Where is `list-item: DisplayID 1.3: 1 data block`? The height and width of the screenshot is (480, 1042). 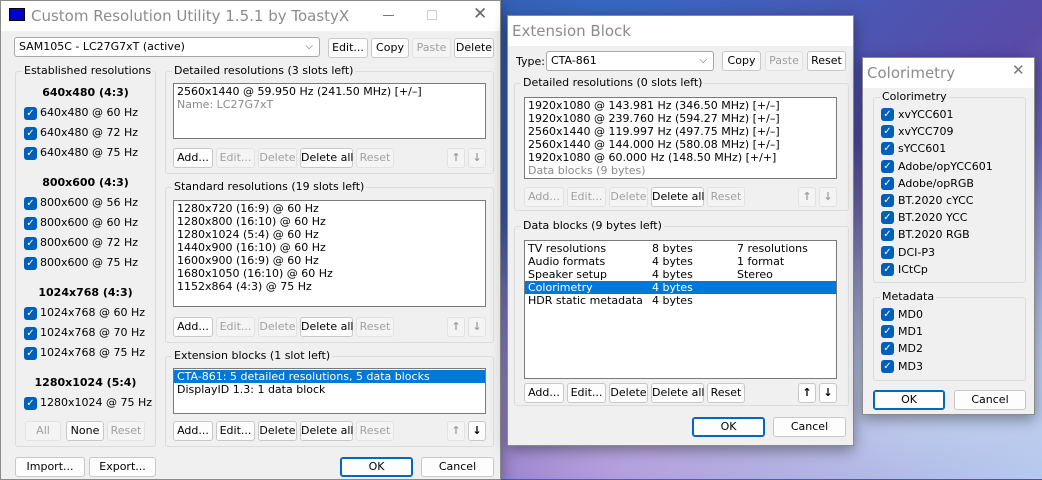 list-item: DisplayID 1.3: 1 data block is located at coordinates (329, 389).